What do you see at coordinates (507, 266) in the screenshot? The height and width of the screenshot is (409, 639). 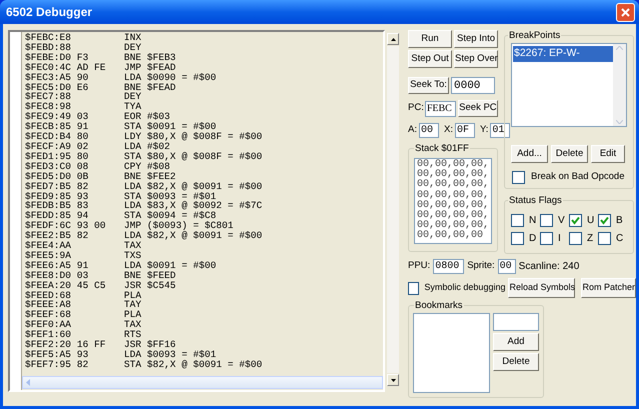 I see `sprite-field: 00` at bounding box center [507, 266].